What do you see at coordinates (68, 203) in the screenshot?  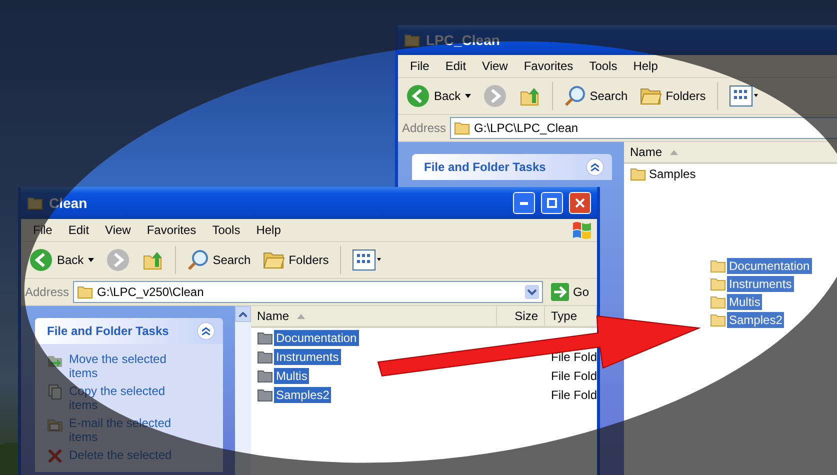 I see `window-title: Clean` at bounding box center [68, 203].